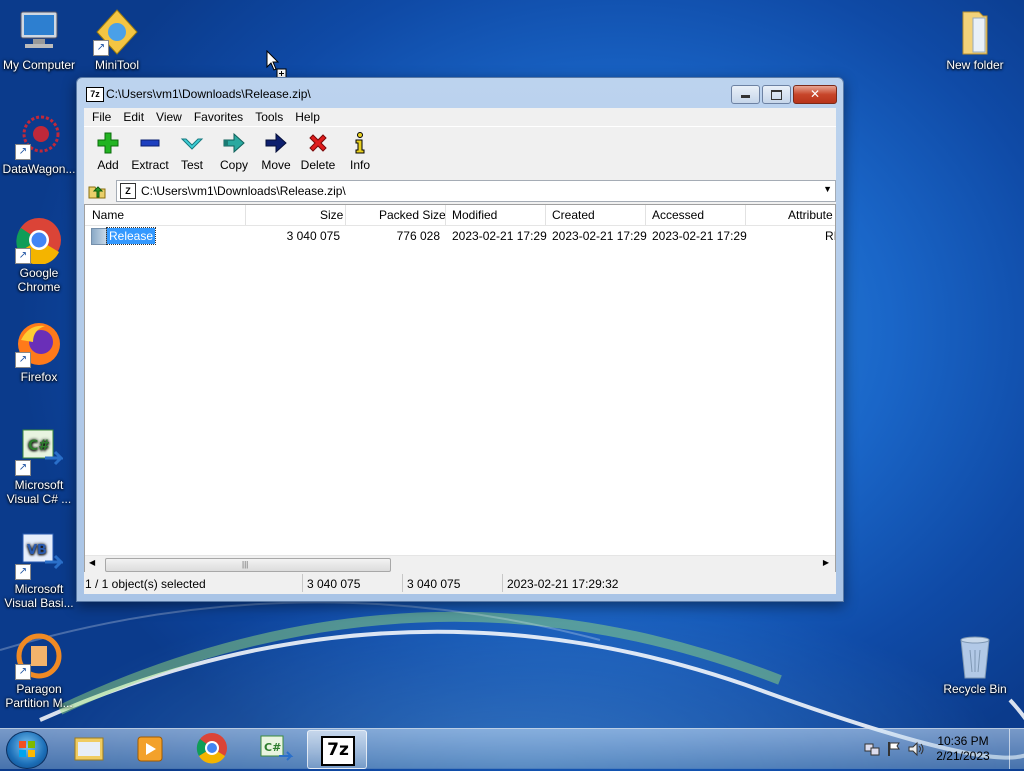  Describe the element at coordinates (307, 117) in the screenshot. I see `menu-help: Help` at that location.